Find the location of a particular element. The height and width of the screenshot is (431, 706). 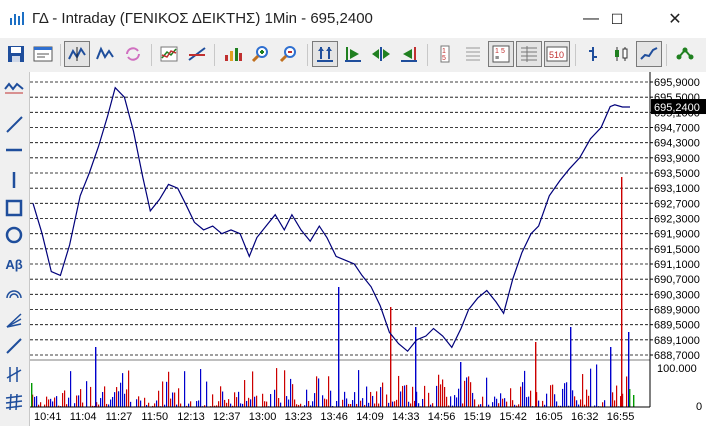

grid-icon is located at coordinates (473, 54).